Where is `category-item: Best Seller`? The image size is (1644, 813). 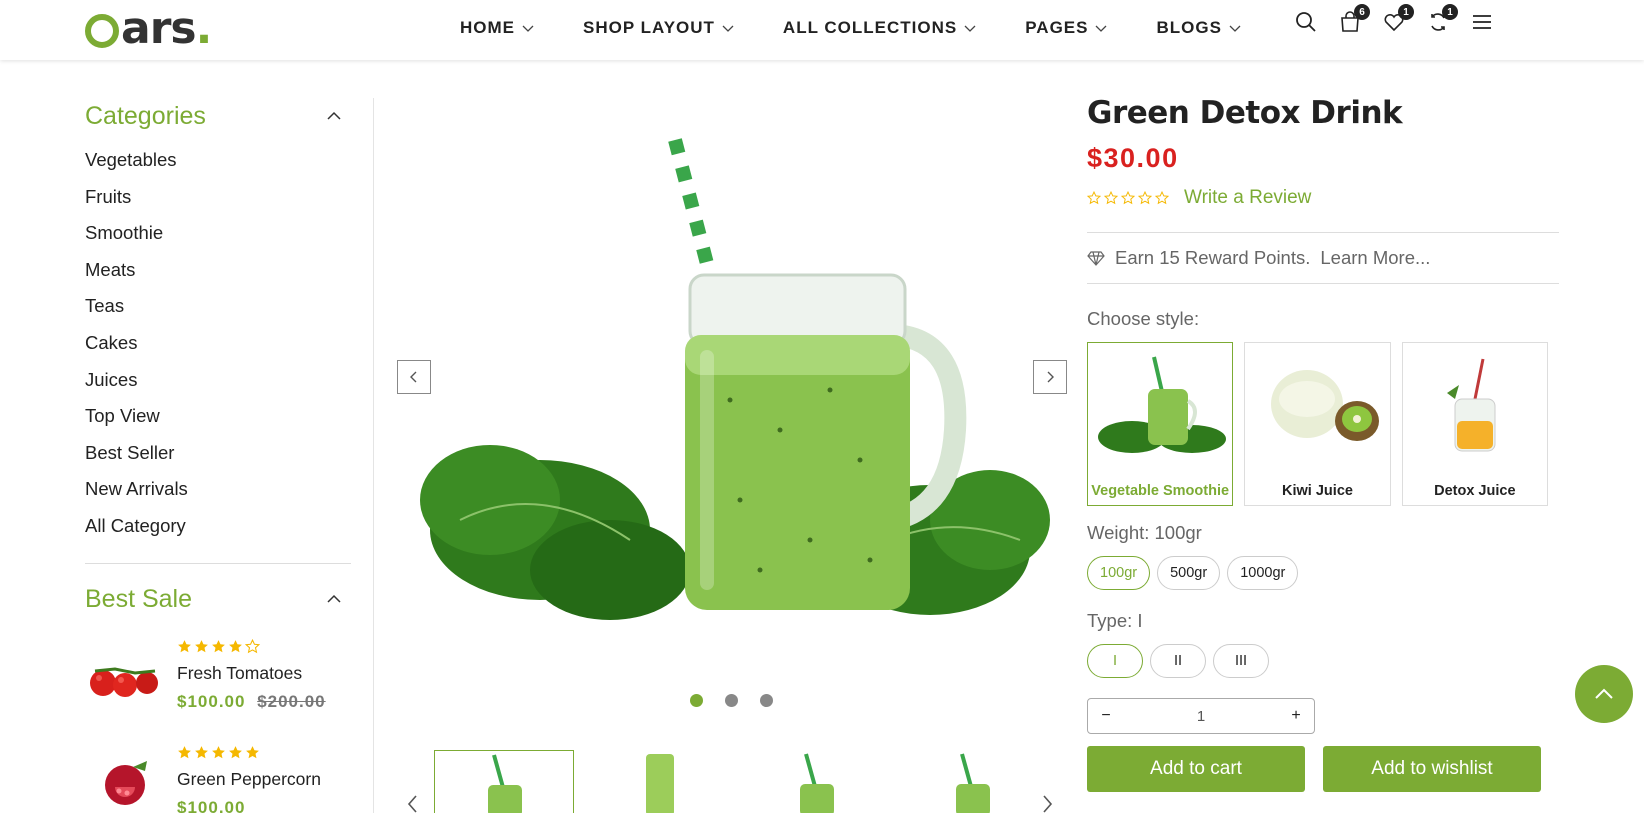 category-item: Best Seller is located at coordinates (218, 453).